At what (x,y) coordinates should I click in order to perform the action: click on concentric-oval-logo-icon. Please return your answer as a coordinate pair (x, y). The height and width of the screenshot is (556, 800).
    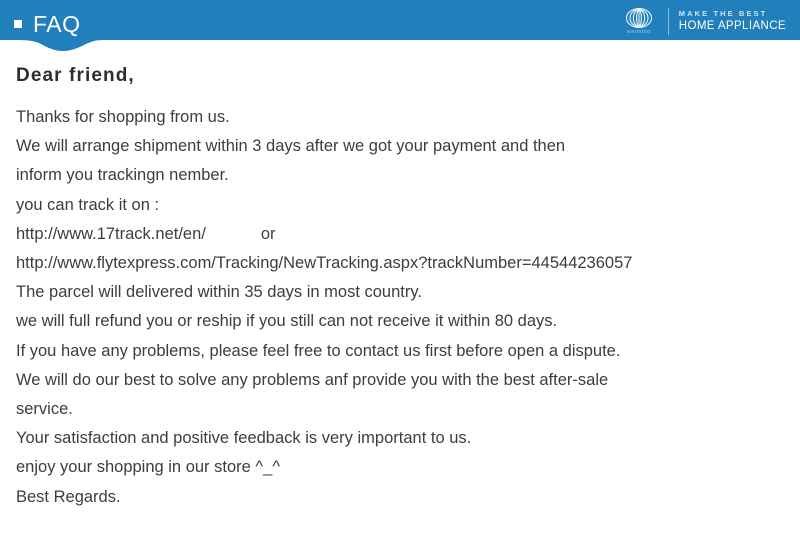
    Looking at the image, I should click on (638, 18).